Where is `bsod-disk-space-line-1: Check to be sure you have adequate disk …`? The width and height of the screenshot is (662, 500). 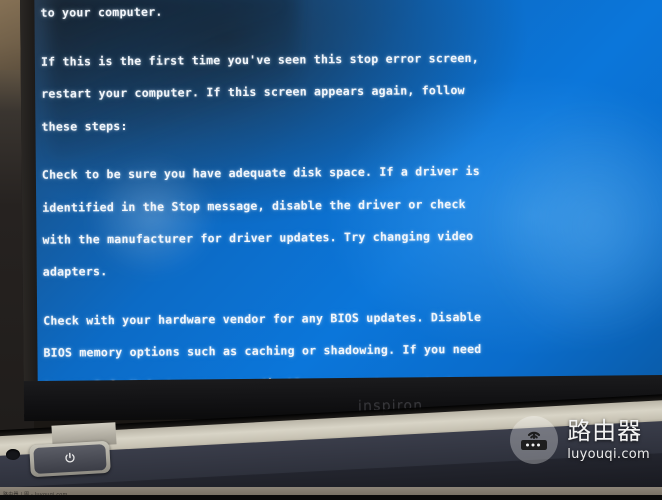 bsod-disk-space-line-1: Check to be sure you have adequate disk … is located at coordinates (260, 173).